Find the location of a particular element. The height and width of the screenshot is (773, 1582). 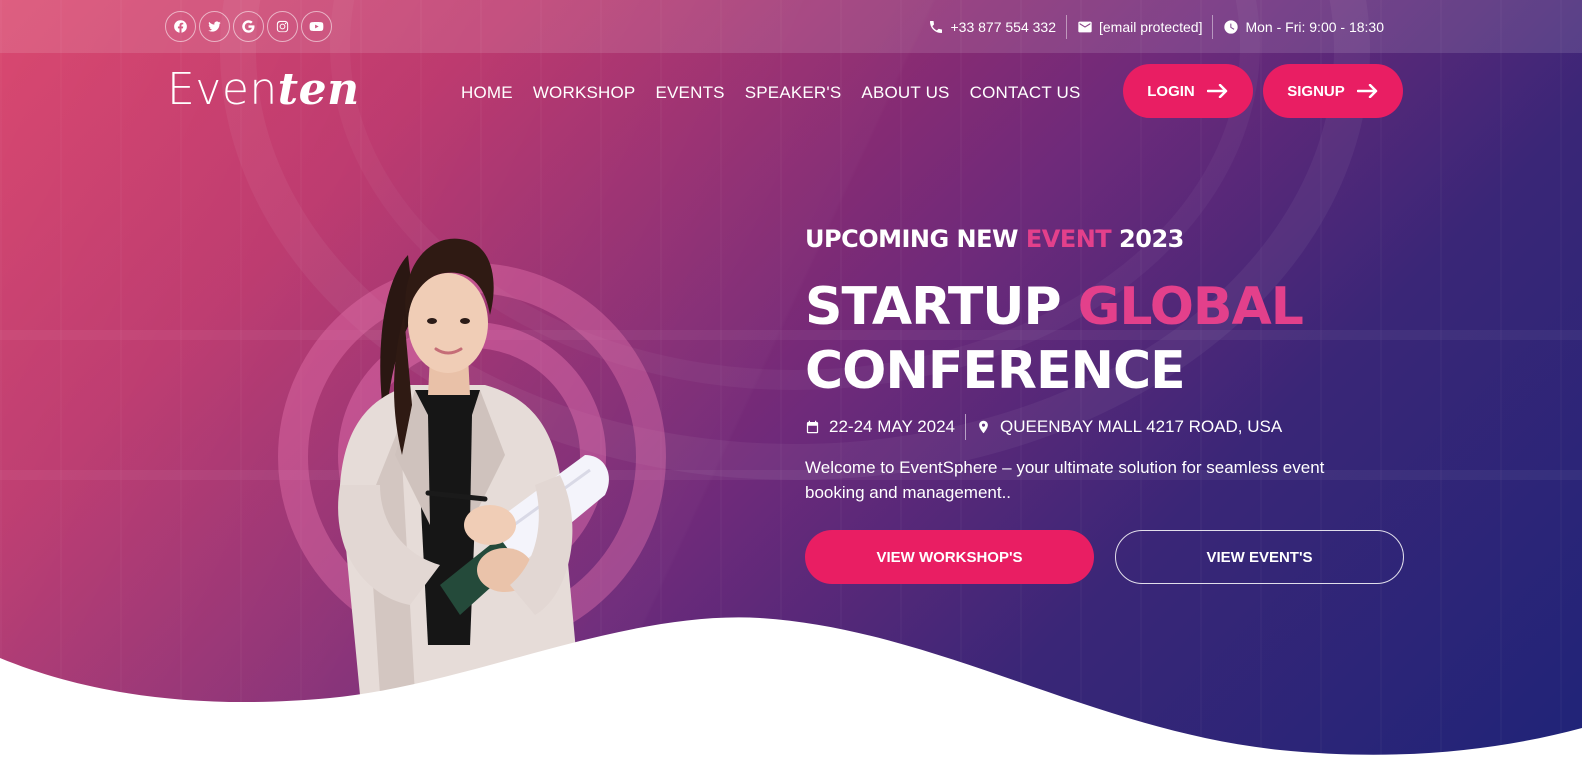

facebook-icon is located at coordinates (180, 26).